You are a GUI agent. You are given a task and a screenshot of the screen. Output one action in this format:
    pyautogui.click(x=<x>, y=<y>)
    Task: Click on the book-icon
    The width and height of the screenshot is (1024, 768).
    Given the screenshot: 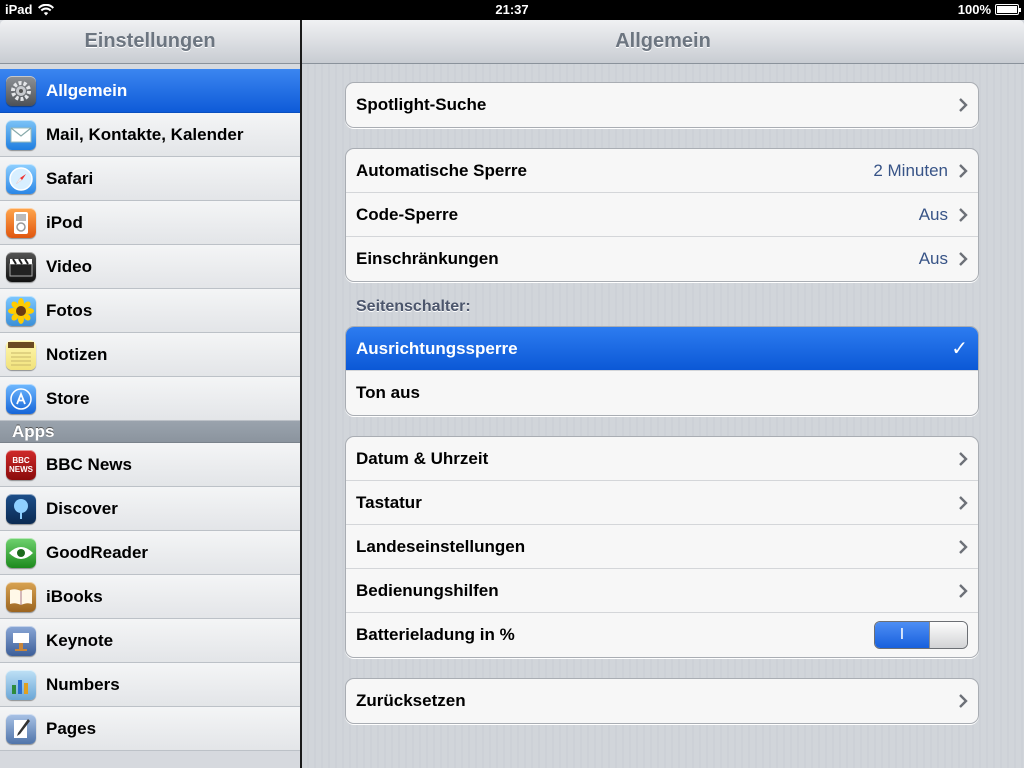 What is the action you would take?
    pyautogui.click(x=21, y=596)
    